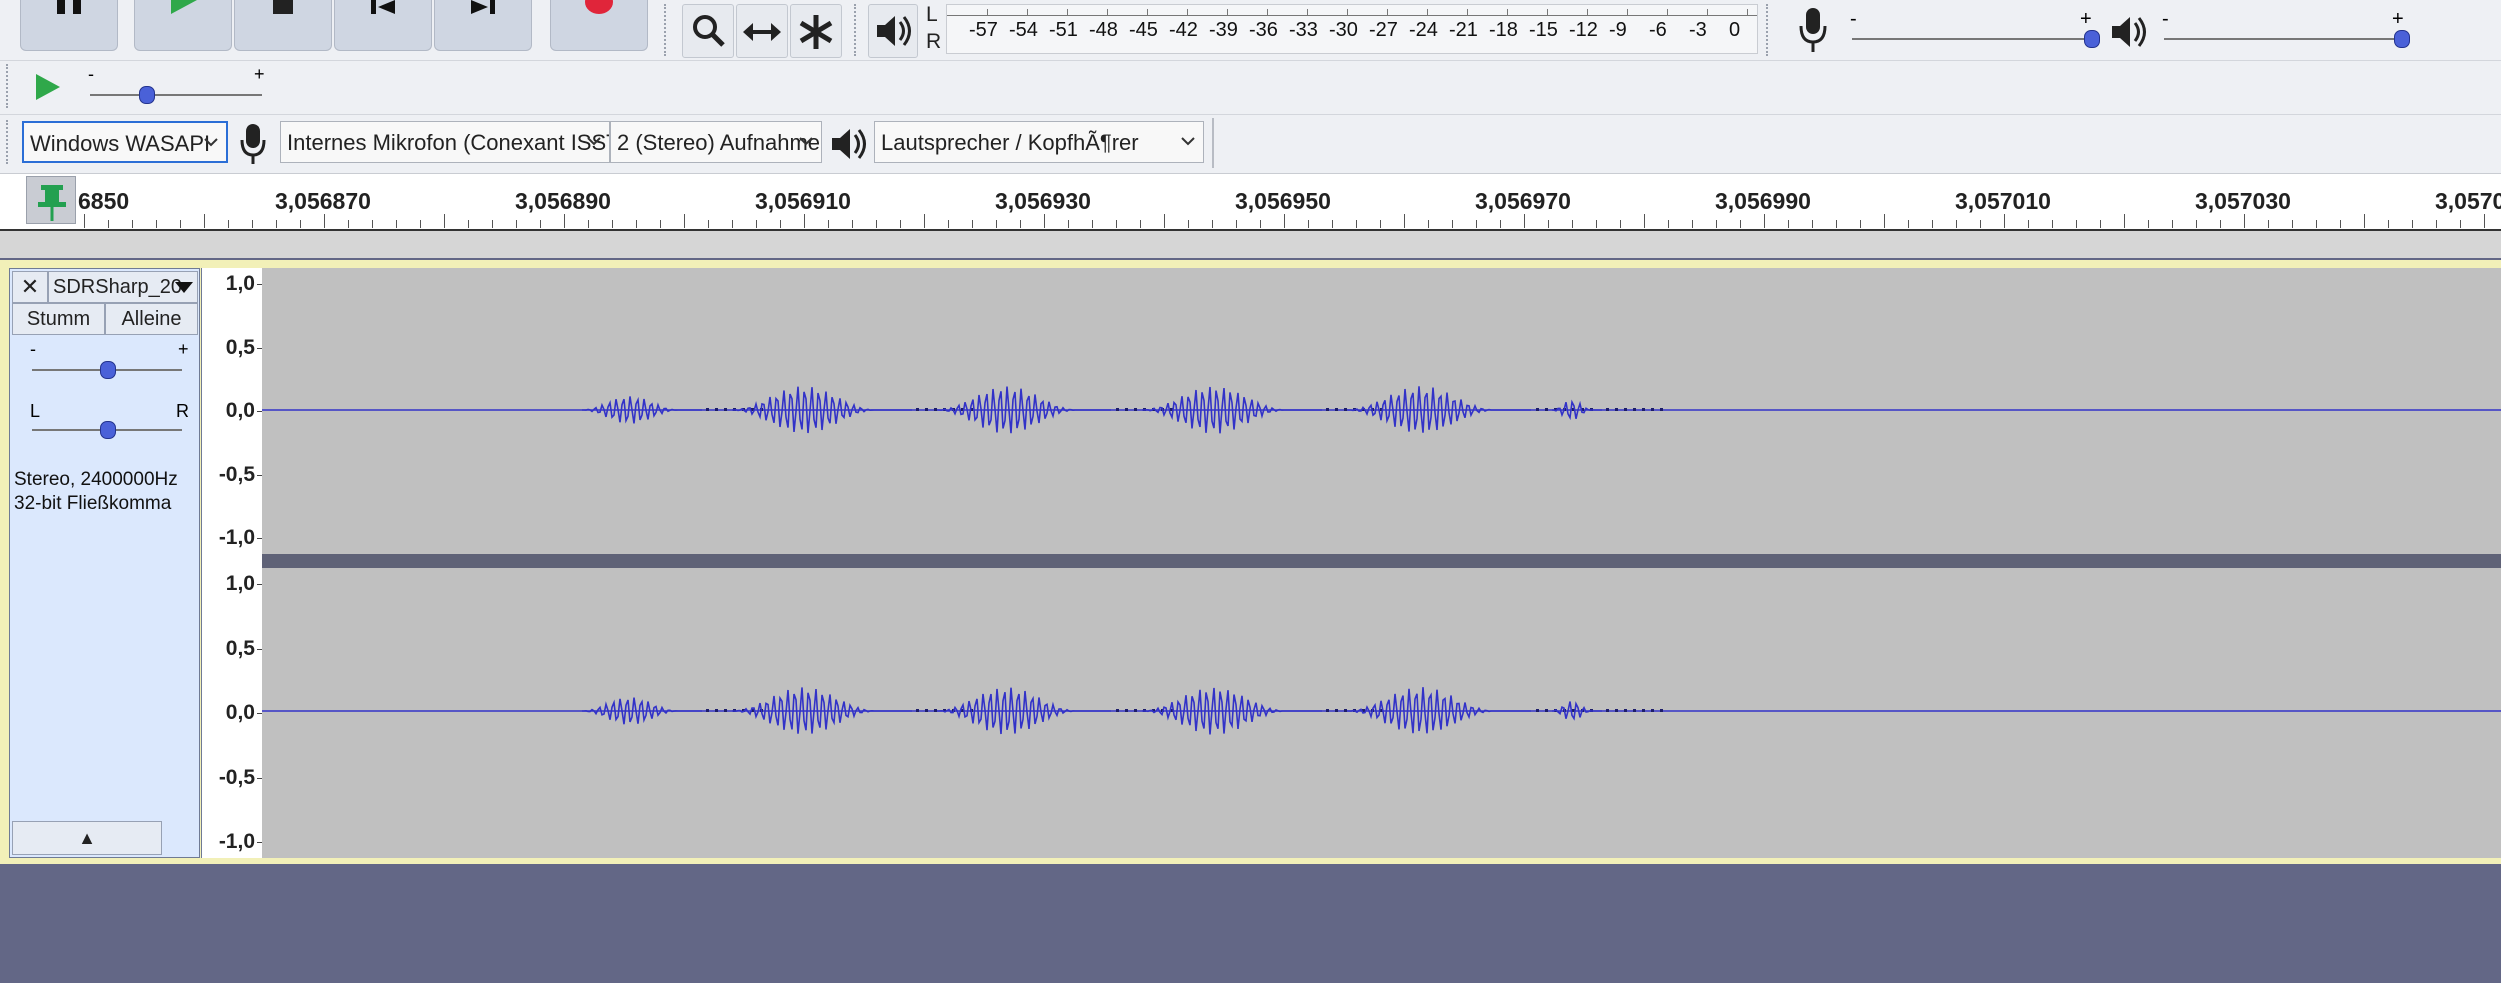 This screenshot has width=2501, height=983. Describe the element at coordinates (178, 86) in the screenshot. I see `play-speed-slider: - +` at that location.